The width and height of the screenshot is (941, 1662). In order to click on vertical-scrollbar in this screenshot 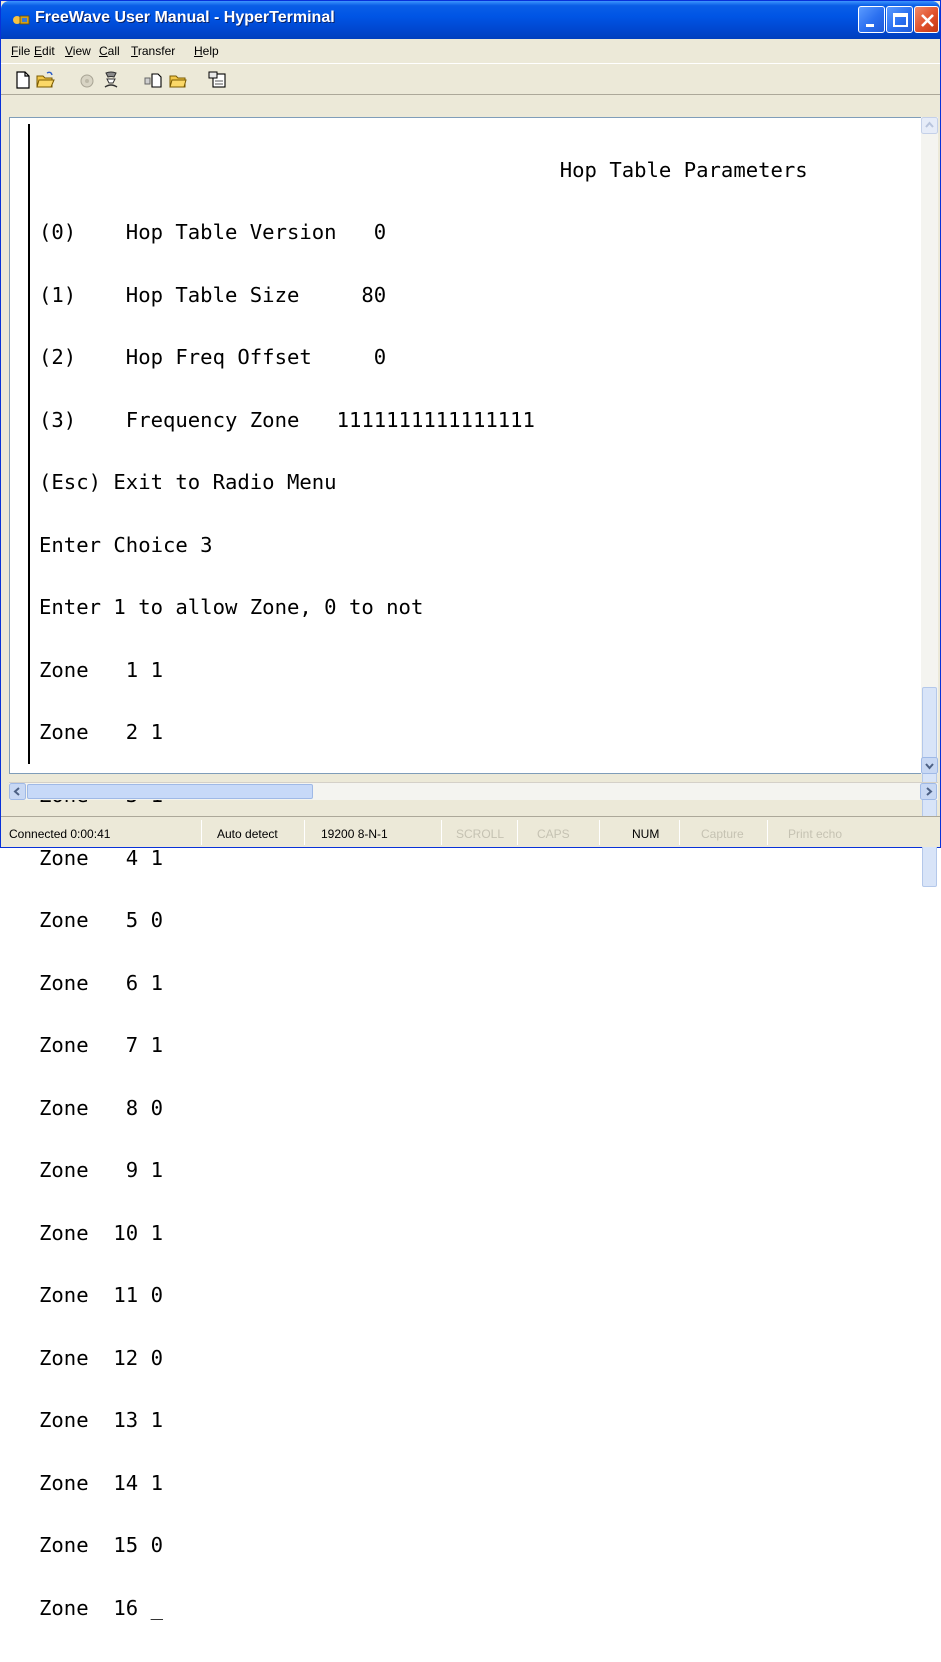, I will do `click(929, 502)`.